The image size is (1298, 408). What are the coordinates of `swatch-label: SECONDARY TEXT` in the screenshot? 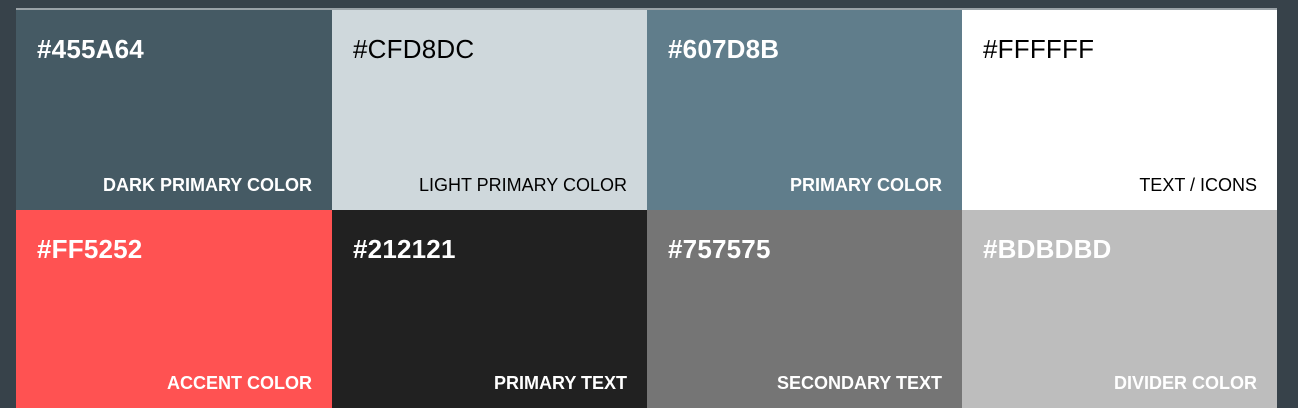 It's located at (859, 383).